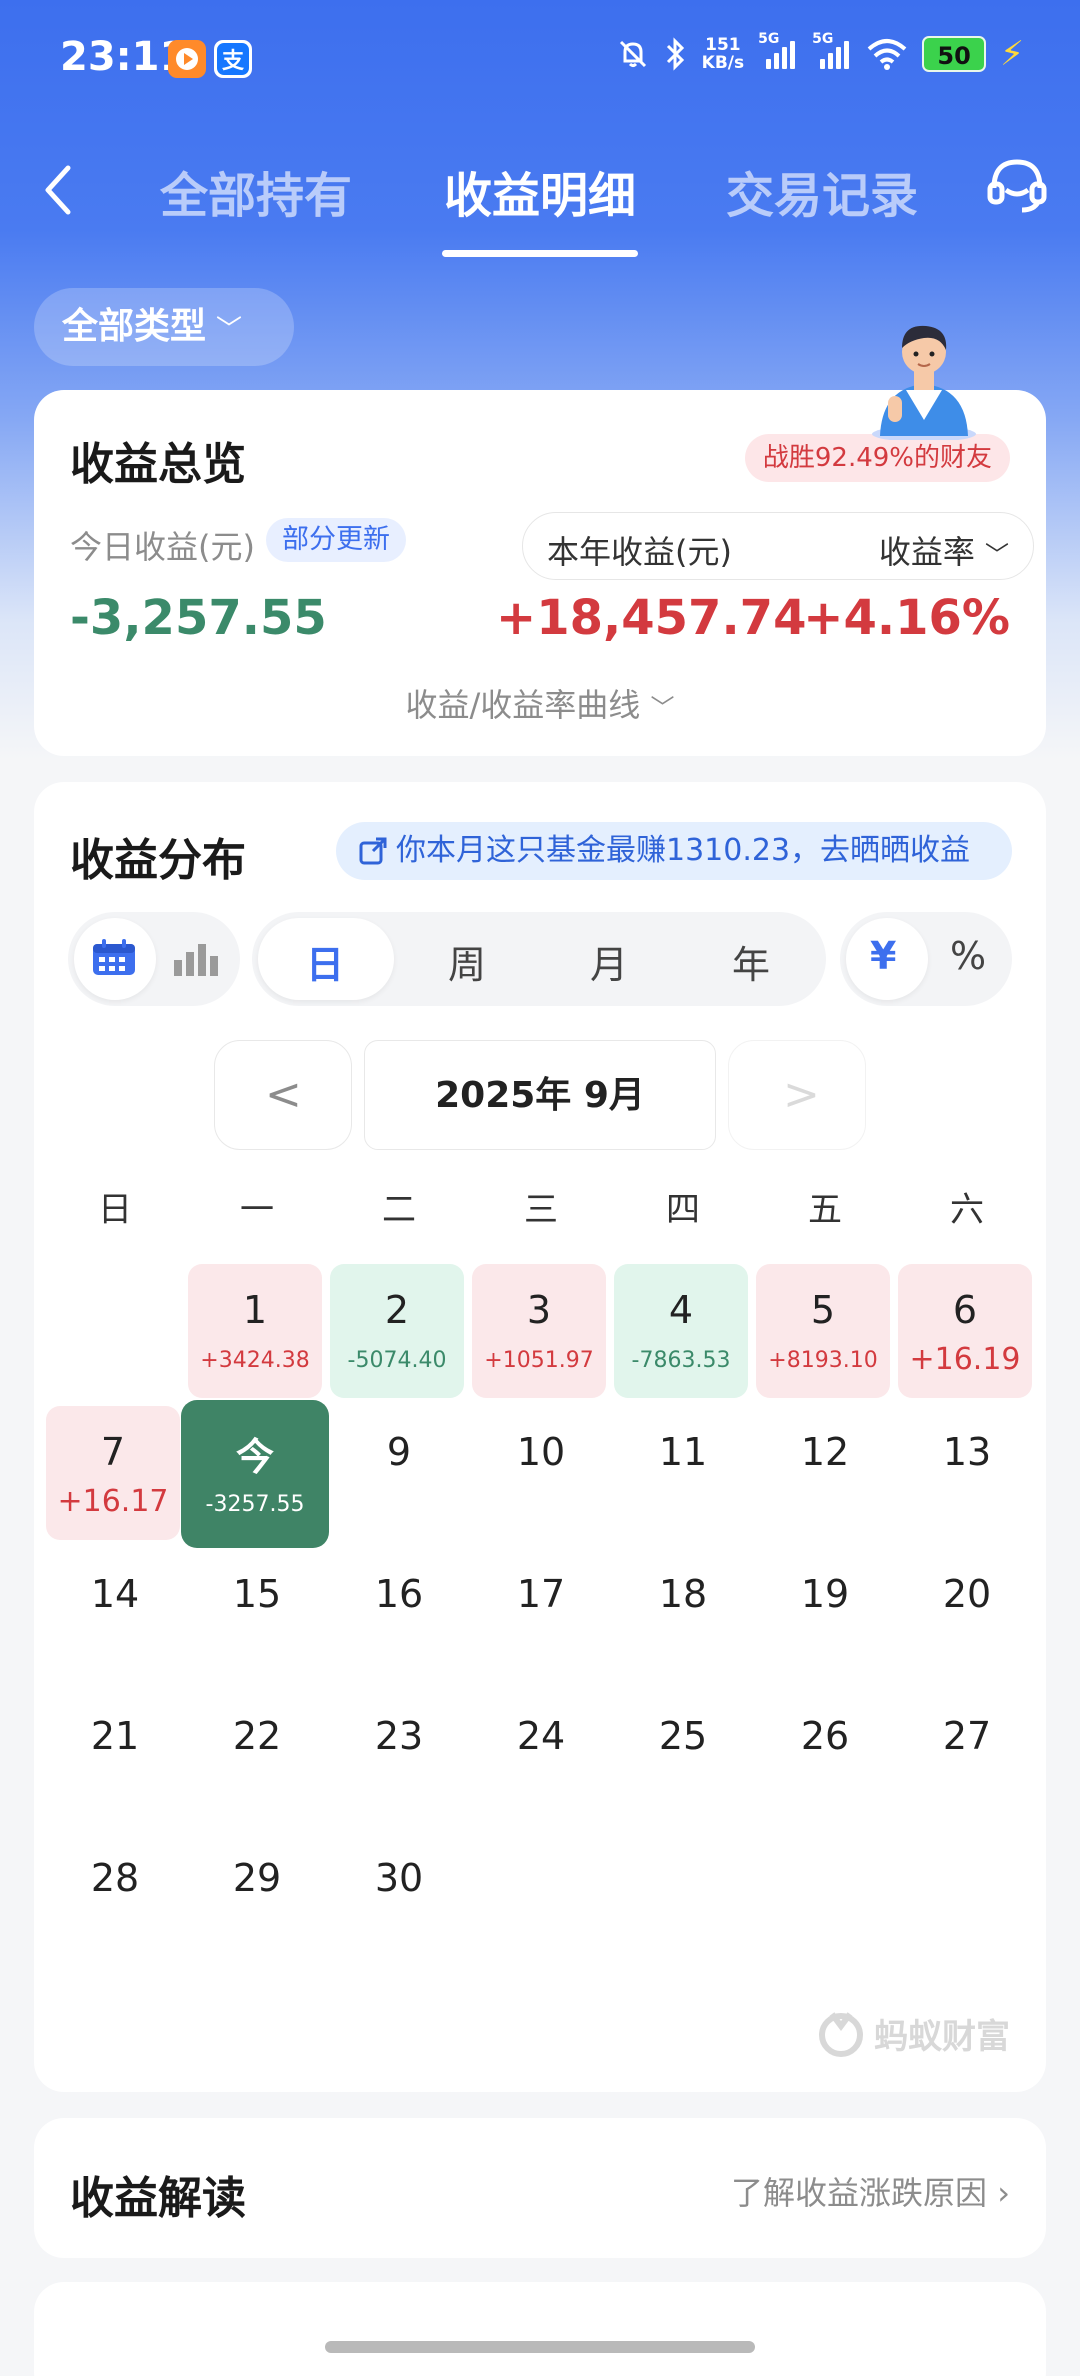 This screenshot has height=2376, width=1080. What do you see at coordinates (399, 1736) in the screenshot?
I see `calendar-day: 23` at bounding box center [399, 1736].